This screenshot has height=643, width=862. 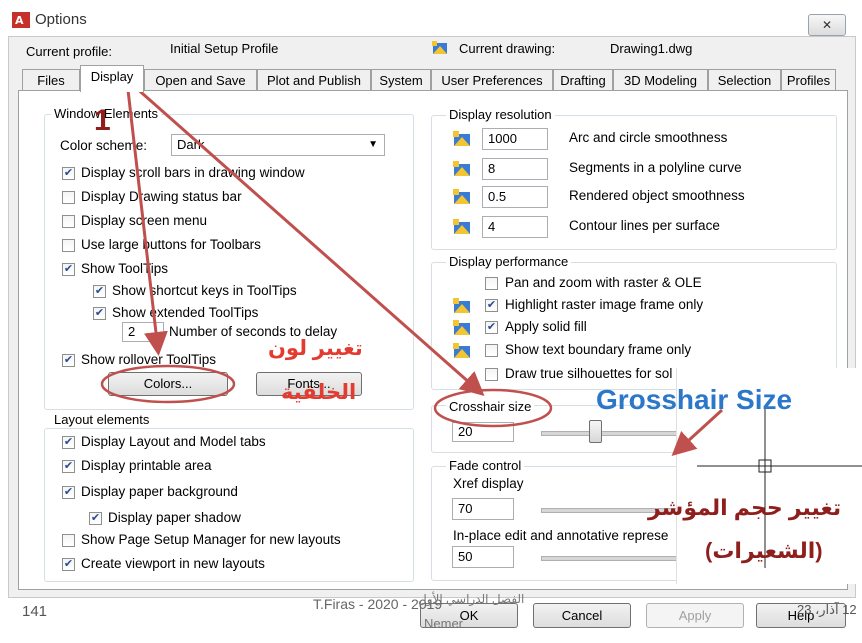 What do you see at coordinates (694, 399) in the screenshot?
I see `crosshair-heading-annotation: Grosshair Size` at bounding box center [694, 399].